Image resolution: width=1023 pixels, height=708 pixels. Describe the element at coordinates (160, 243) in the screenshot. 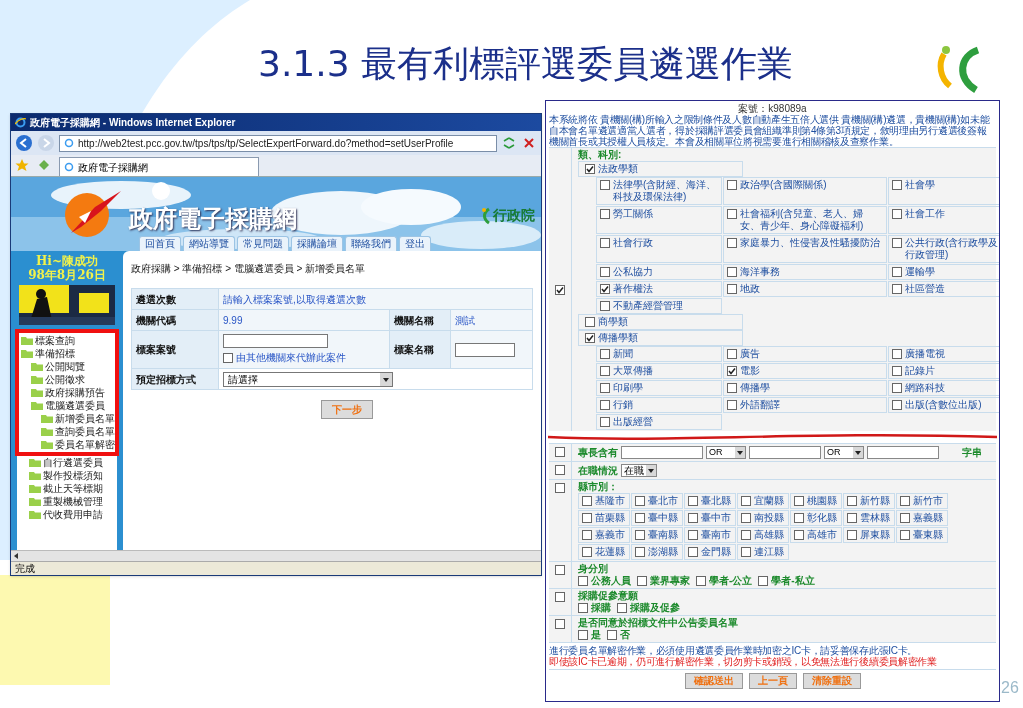

I see `nav-tab: 回首頁` at that location.